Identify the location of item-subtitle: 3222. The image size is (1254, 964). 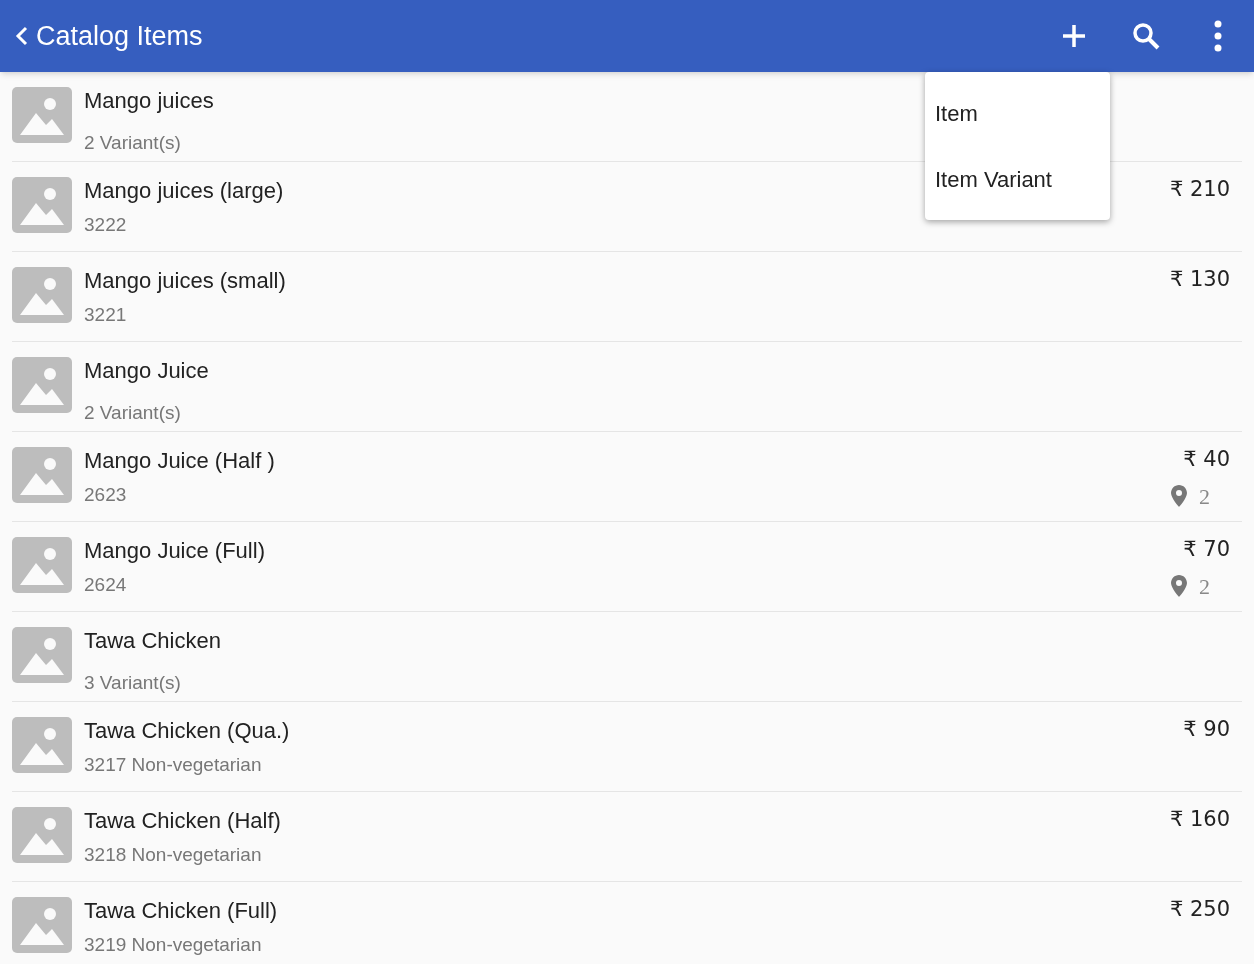
(105, 225).